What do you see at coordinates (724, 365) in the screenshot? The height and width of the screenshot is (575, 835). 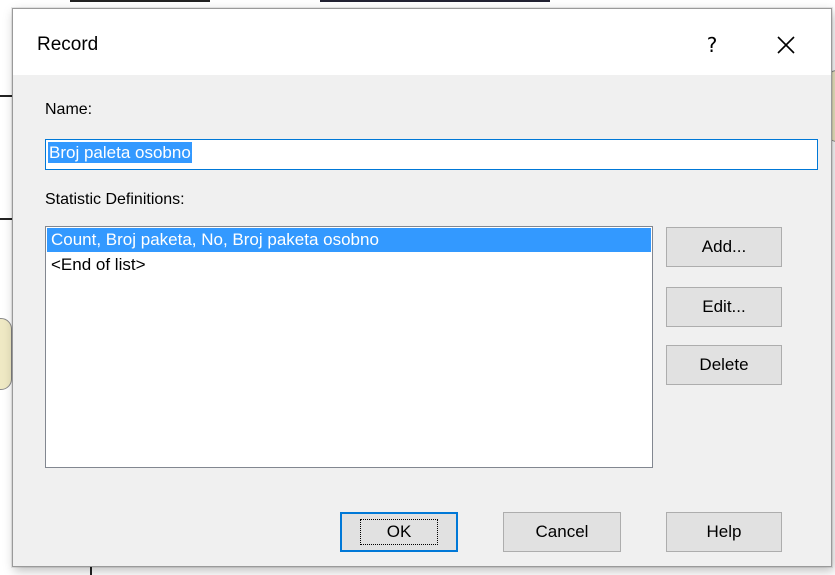 I see `delete-button: Delete` at bounding box center [724, 365].